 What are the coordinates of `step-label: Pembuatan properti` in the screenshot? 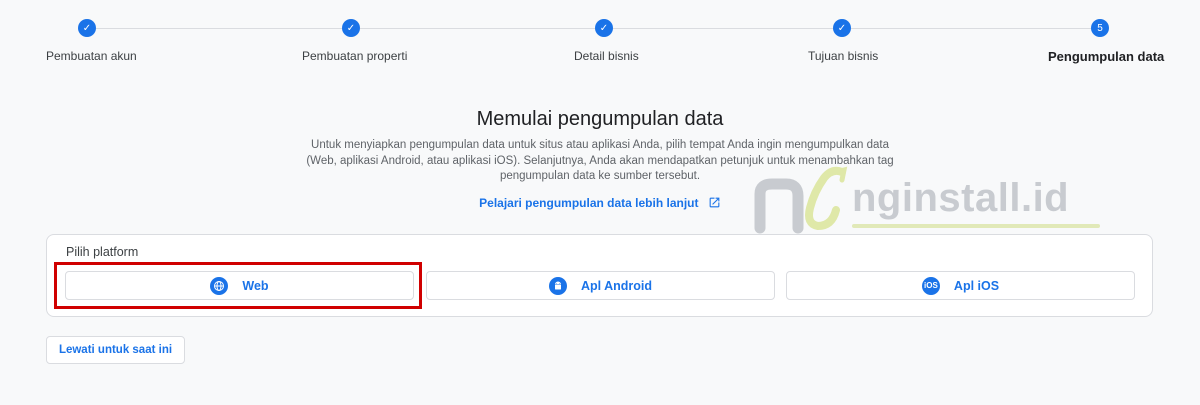 It's located at (355, 56).